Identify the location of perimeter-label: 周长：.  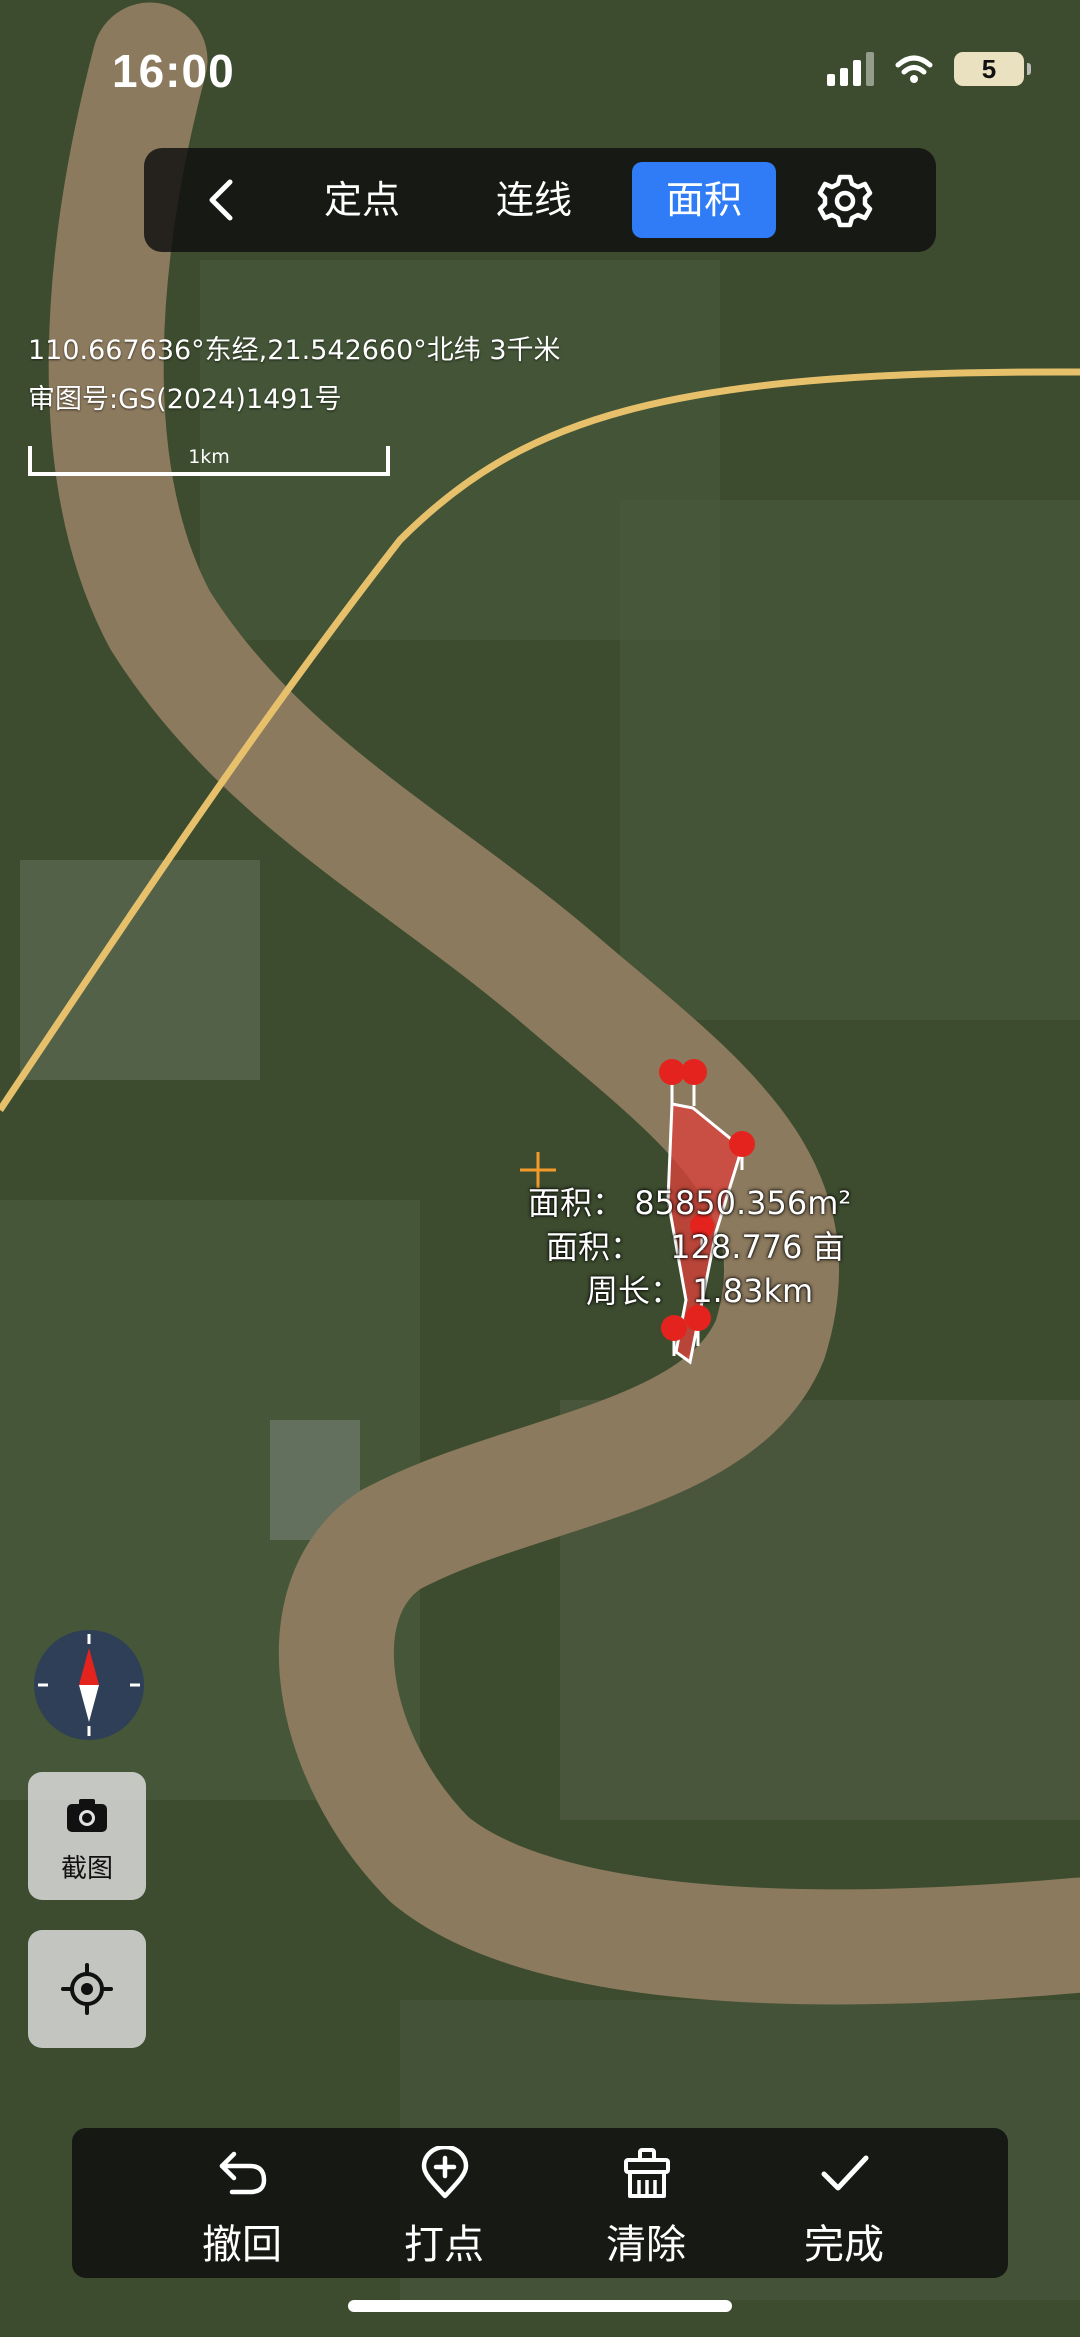
(634, 1291).